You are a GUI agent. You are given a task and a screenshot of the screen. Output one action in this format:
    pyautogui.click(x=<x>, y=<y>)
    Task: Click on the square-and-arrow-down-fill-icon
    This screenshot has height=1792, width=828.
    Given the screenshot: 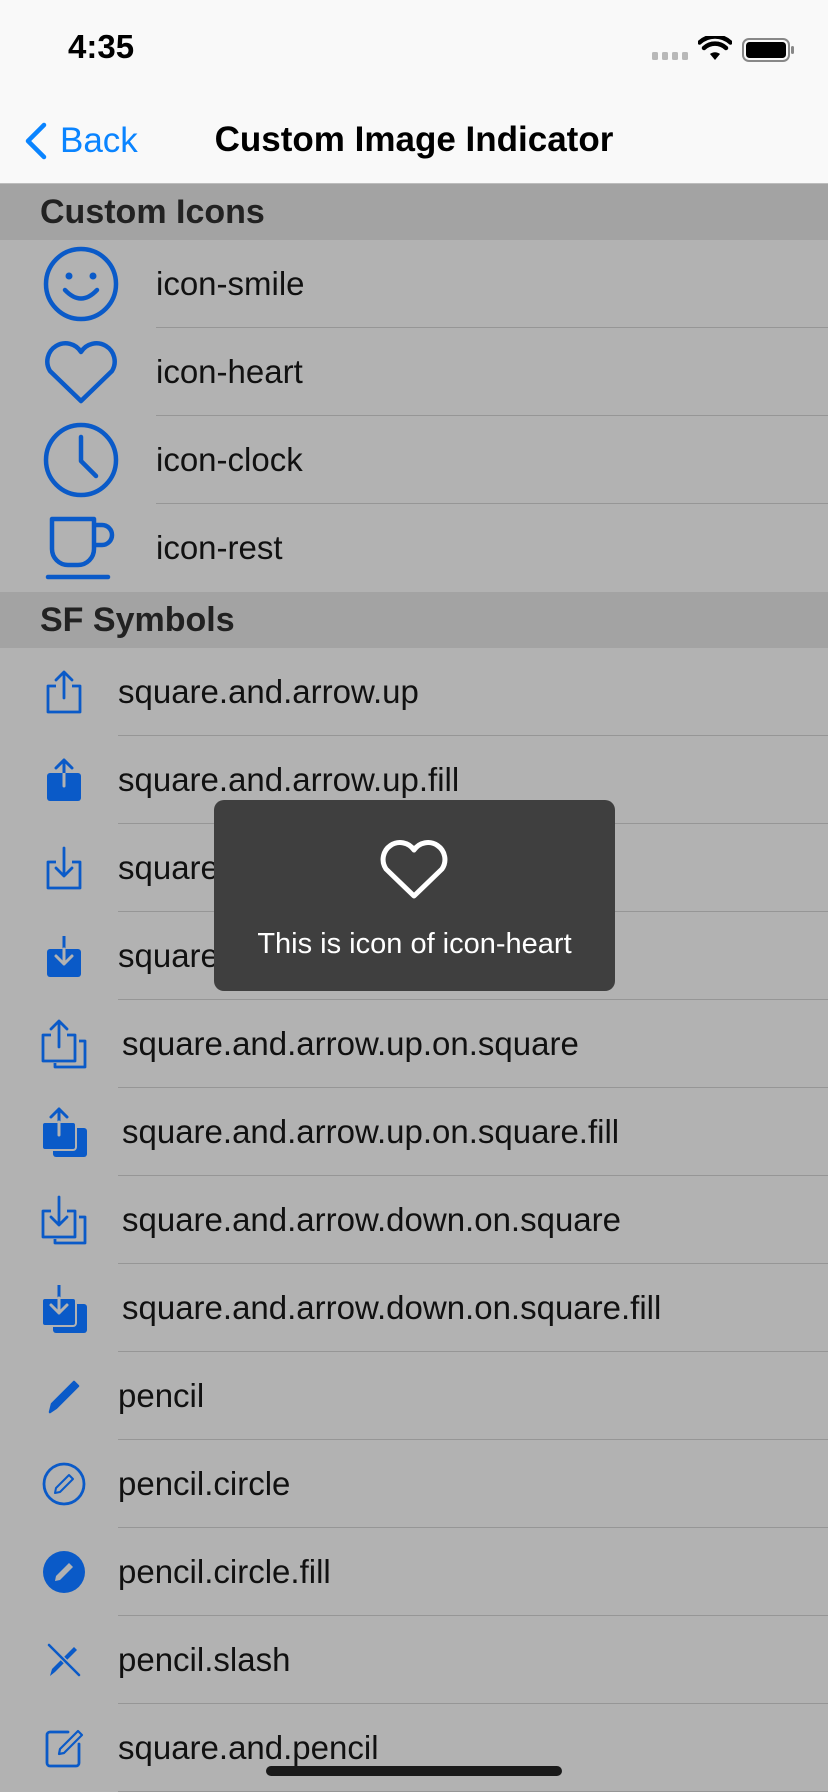 What is the action you would take?
    pyautogui.click(x=64, y=956)
    